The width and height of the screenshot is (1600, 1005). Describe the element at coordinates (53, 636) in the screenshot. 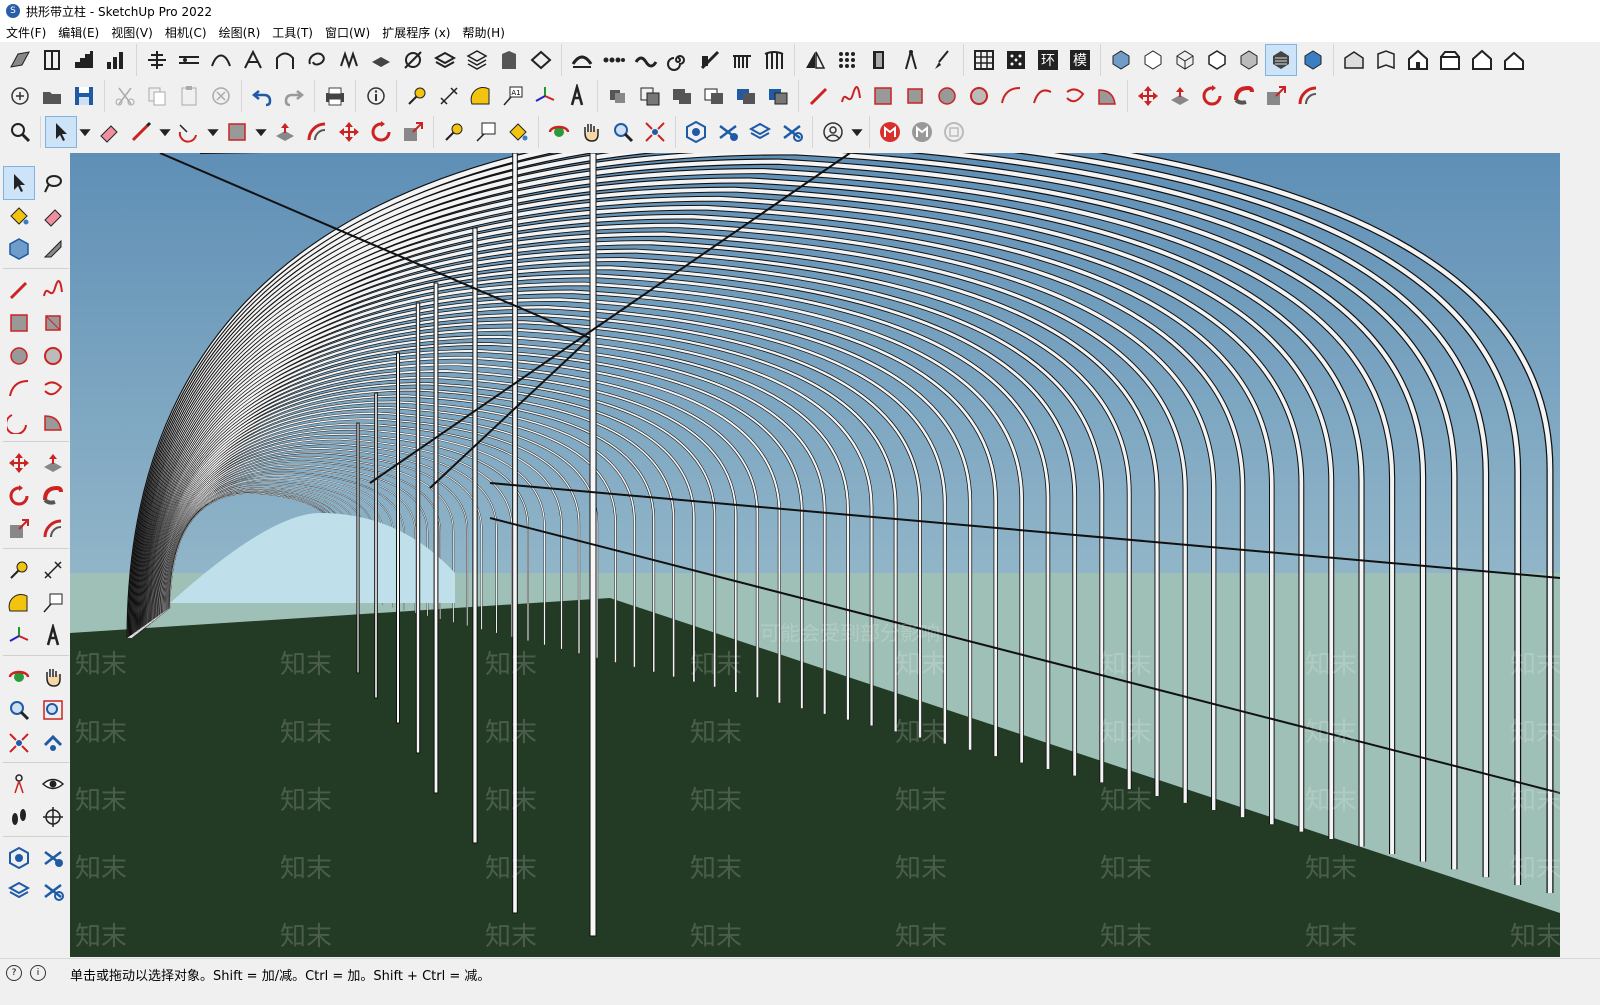

I see `3d-text-icon` at that location.